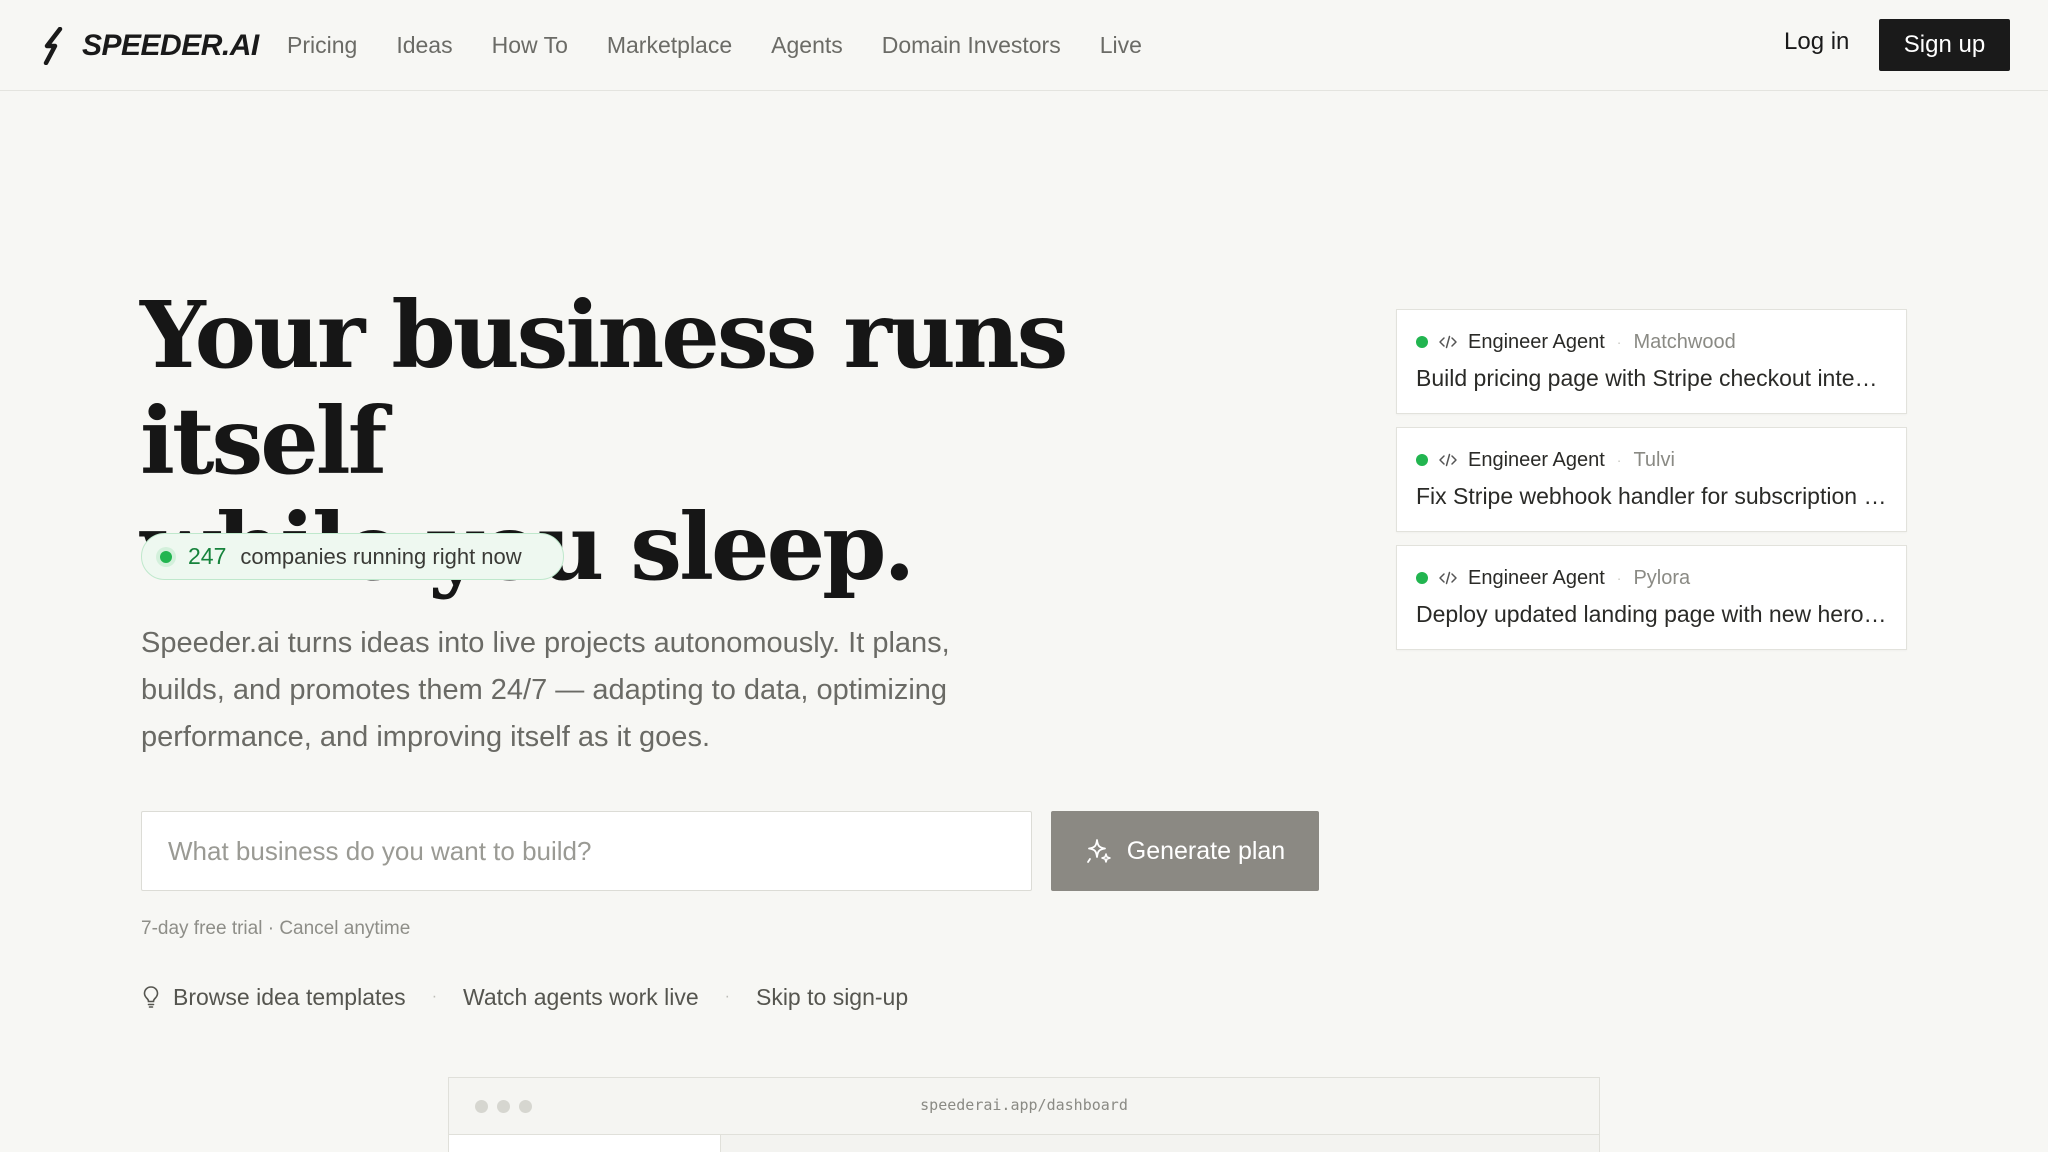 The image size is (2048, 1152). What do you see at coordinates (530, 45) in the screenshot?
I see `nav-link-how-to: How To` at bounding box center [530, 45].